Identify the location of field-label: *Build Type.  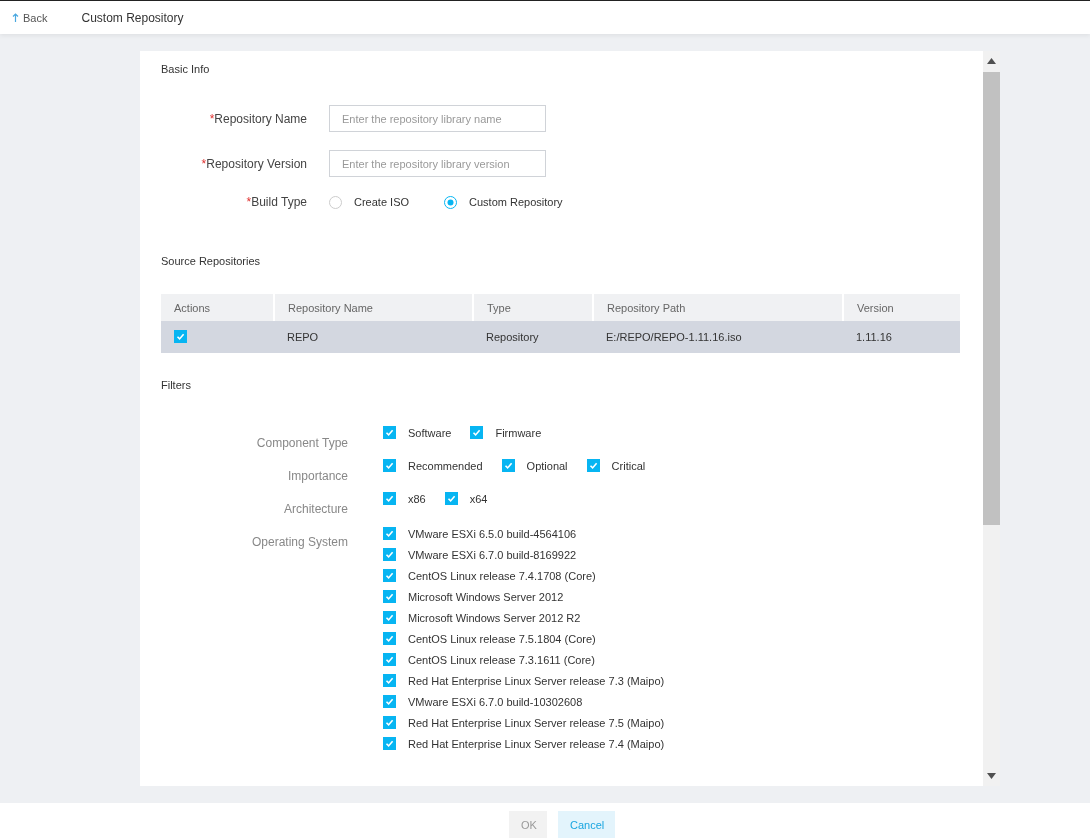
(276, 202).